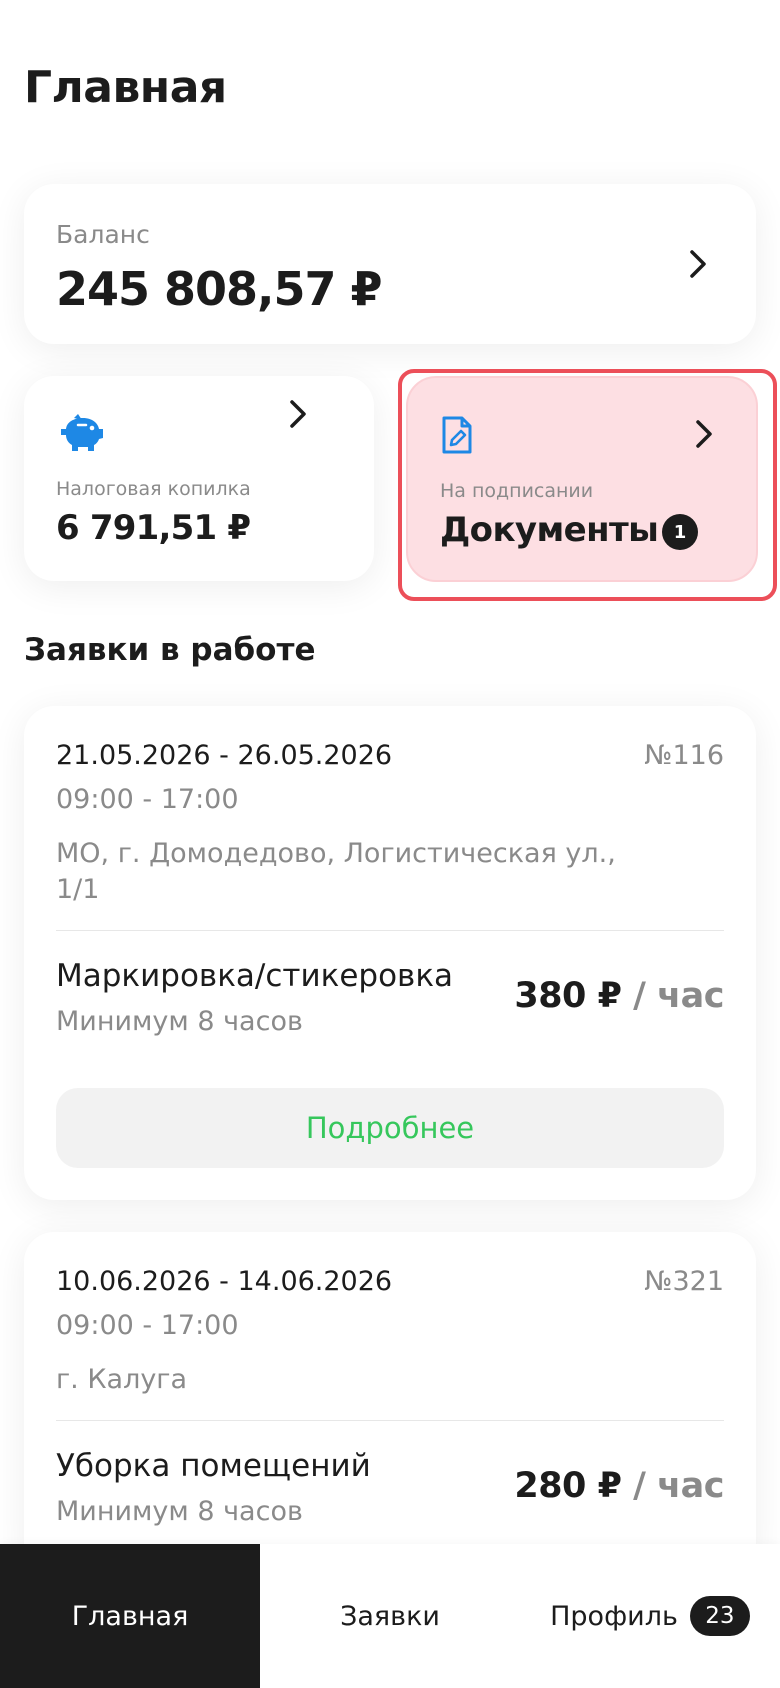  I want to click on balance-label: Баланс, so click(103, 234).